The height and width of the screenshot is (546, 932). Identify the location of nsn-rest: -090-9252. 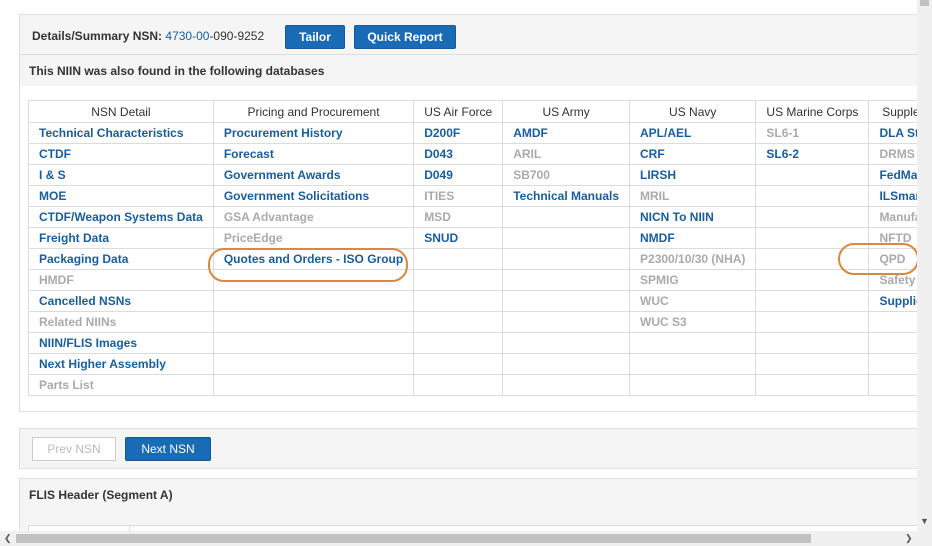
(237, 36).